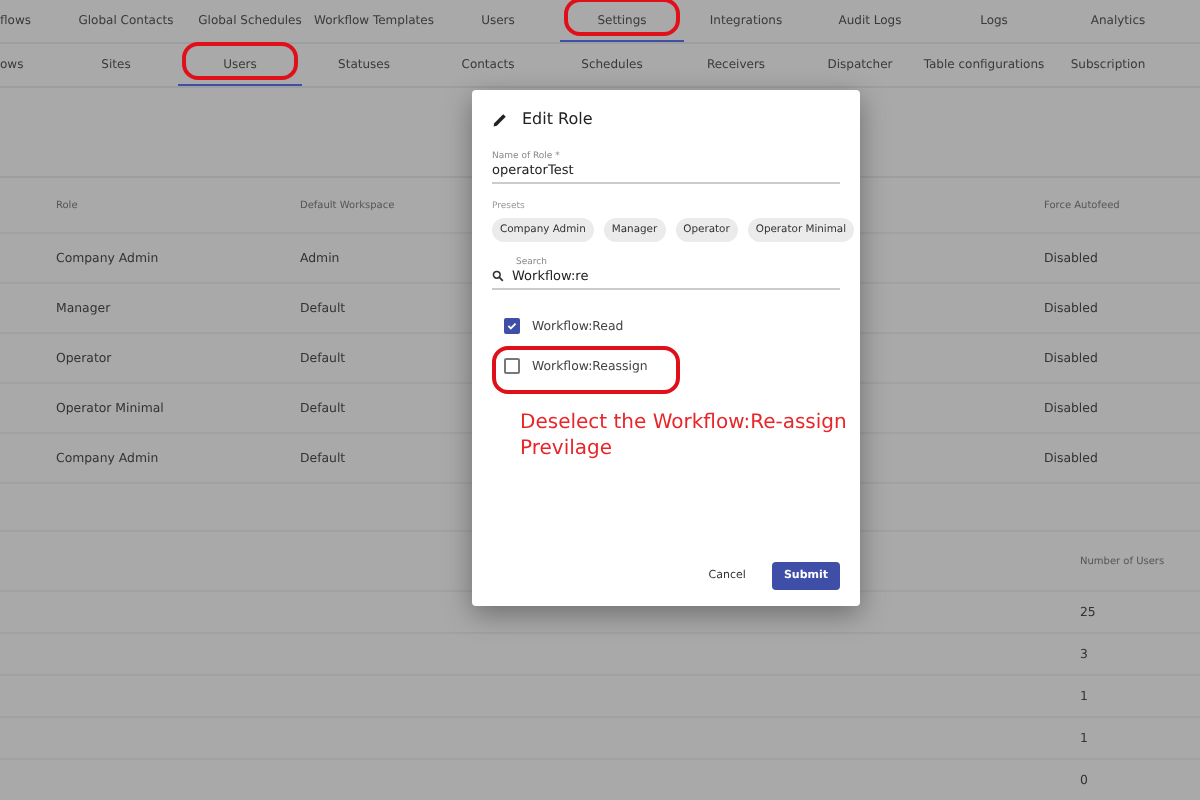 The width and height of the screenshot is (1200, 800). Describe the element at coordinates (498, 276) in the screenshot. I see `search-icon` at that location.